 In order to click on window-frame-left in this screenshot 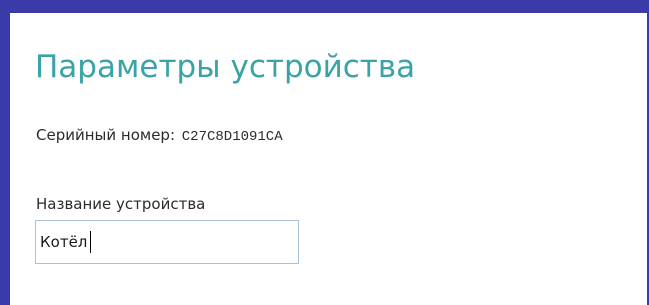, I will do `click(5, 152)`.